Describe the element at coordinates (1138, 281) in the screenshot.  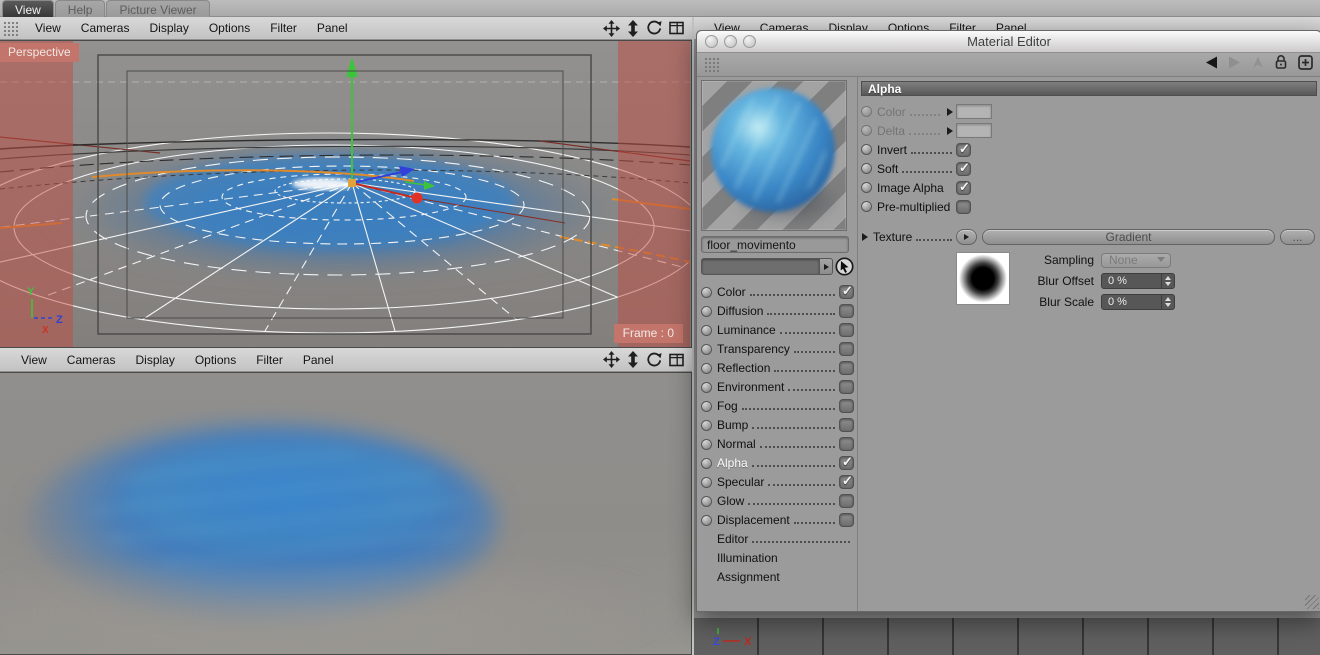
I see `blur-offset-spinner: 0 %` at that location.